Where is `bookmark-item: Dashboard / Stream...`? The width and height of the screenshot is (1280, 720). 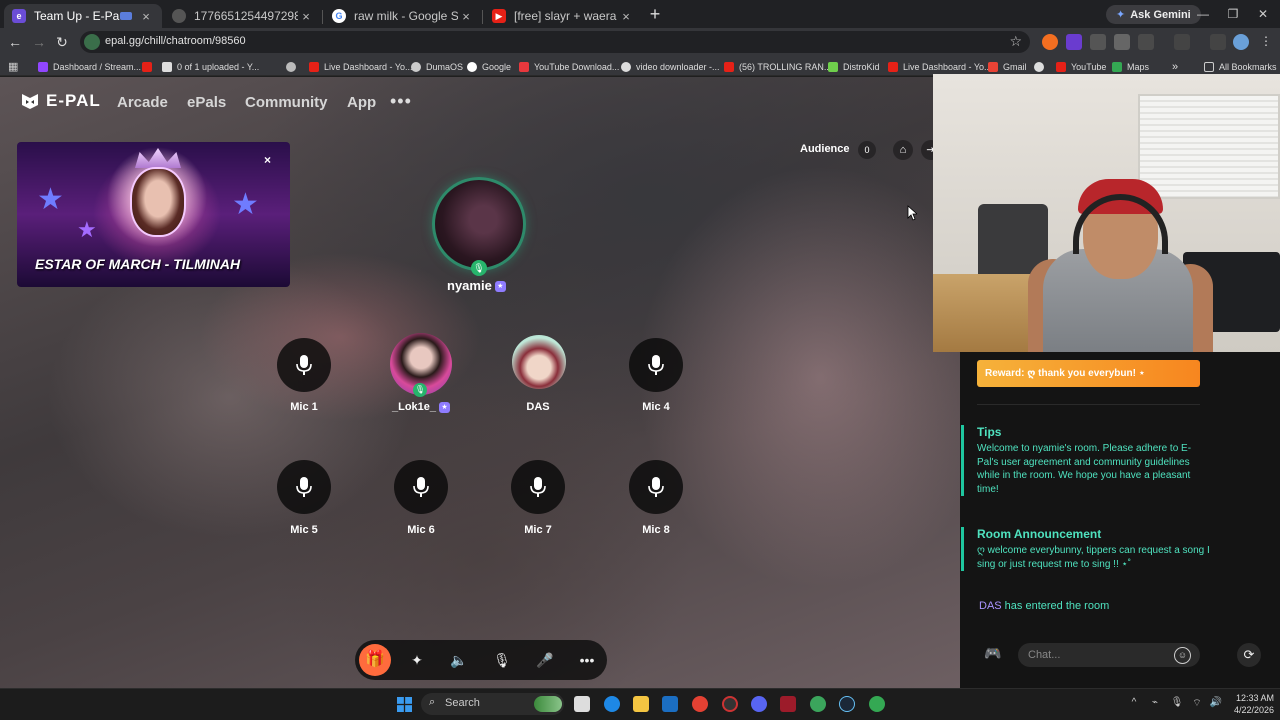
bookmark-item: Dashboard / Stream... is located at coordinates (89, 66).